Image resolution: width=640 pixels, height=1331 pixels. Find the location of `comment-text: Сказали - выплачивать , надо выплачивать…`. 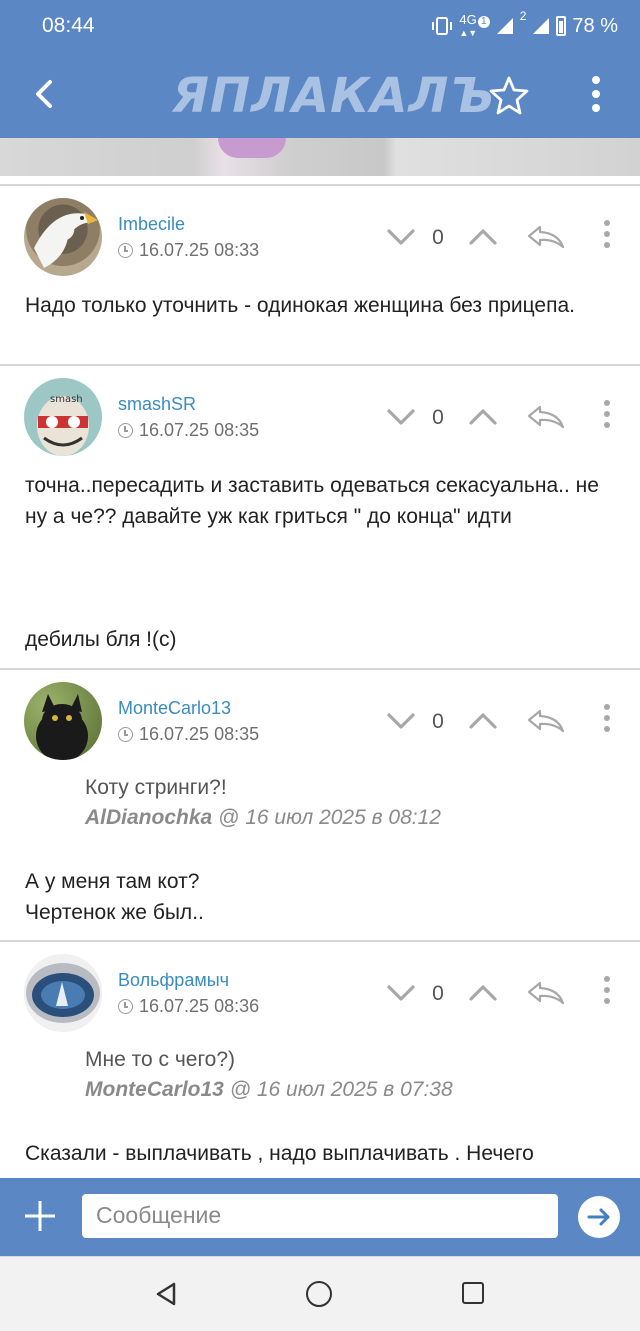

comment-text: Сказали - выплачивать , надо выплачивать… is located at coordinates (279, 1153).